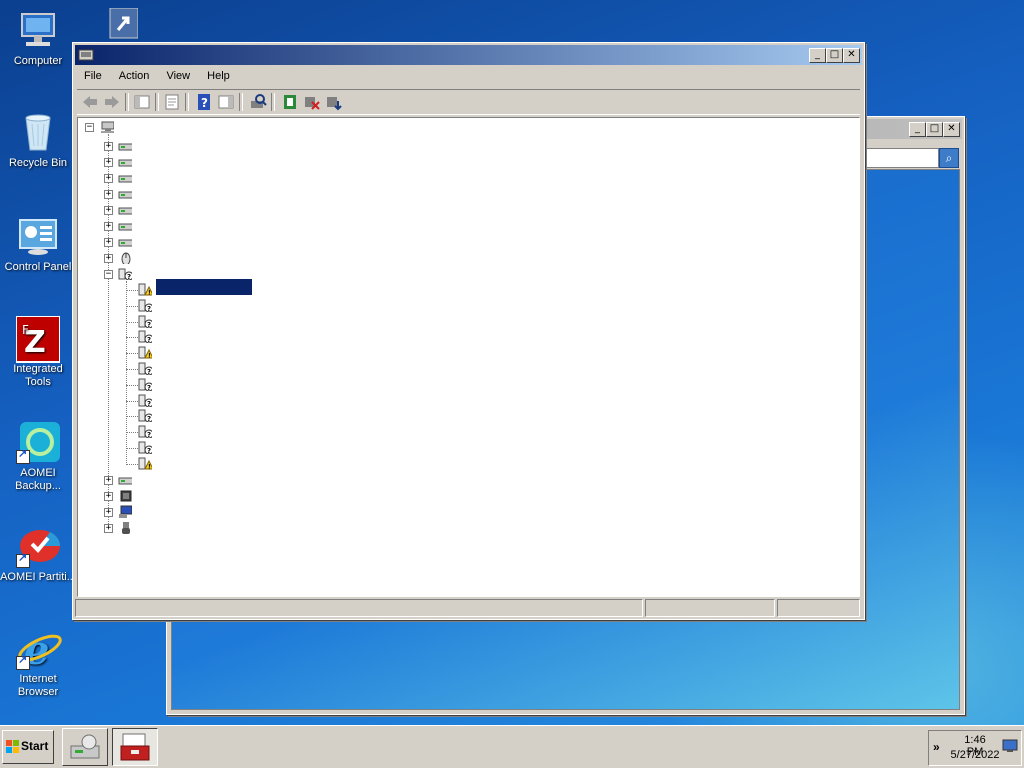  What do you see at coordinates (93, 76) in the screenshot?
I see `menu-file: File` at bounding box center [93, 76].